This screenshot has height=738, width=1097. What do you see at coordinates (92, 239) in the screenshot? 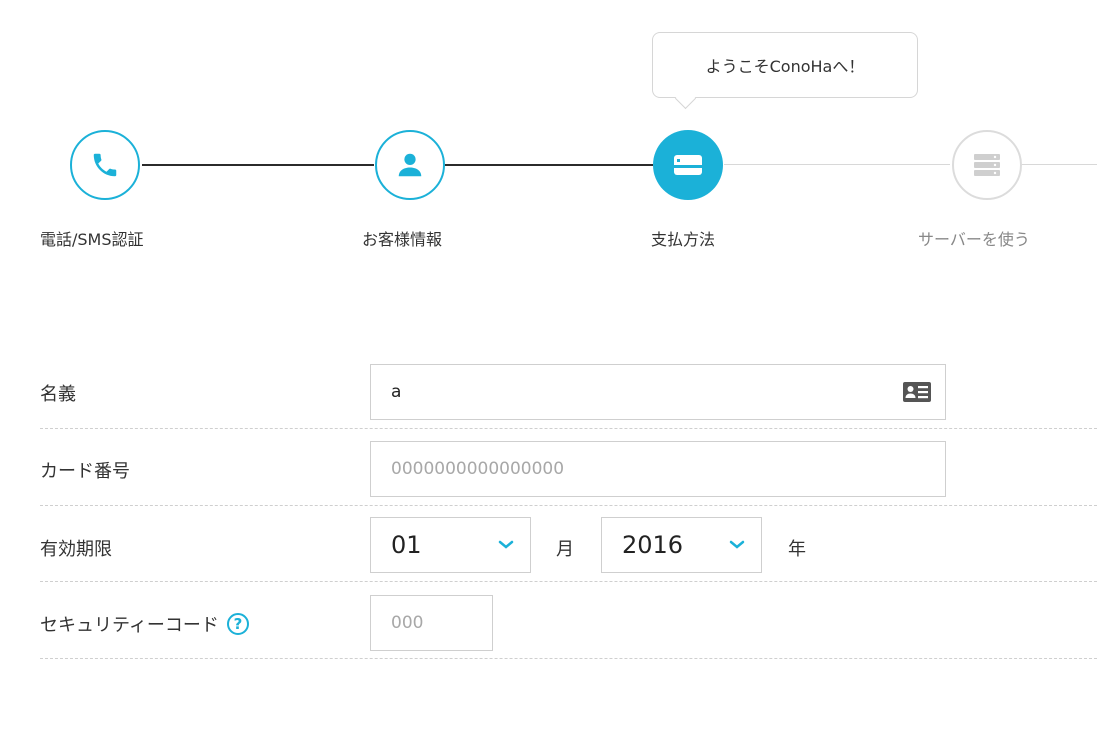
I see `step-label-phone-sms: 電話/SMS認証` at bounding box center [92, 239].